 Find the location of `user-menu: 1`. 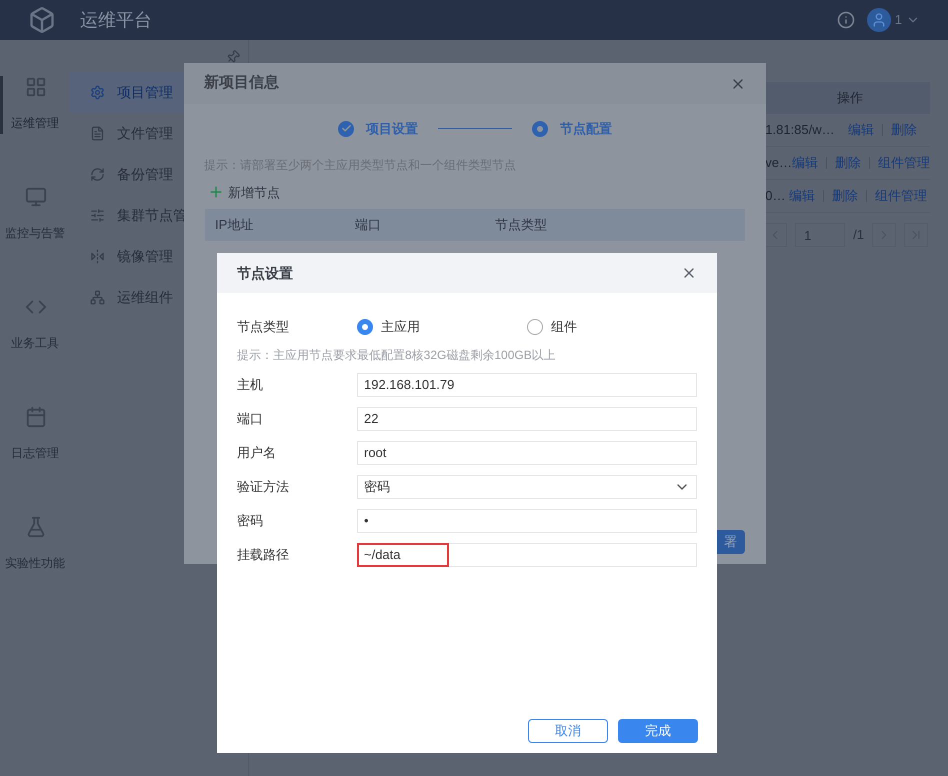

user-menu: 1 is located at coordinates (893, 20).